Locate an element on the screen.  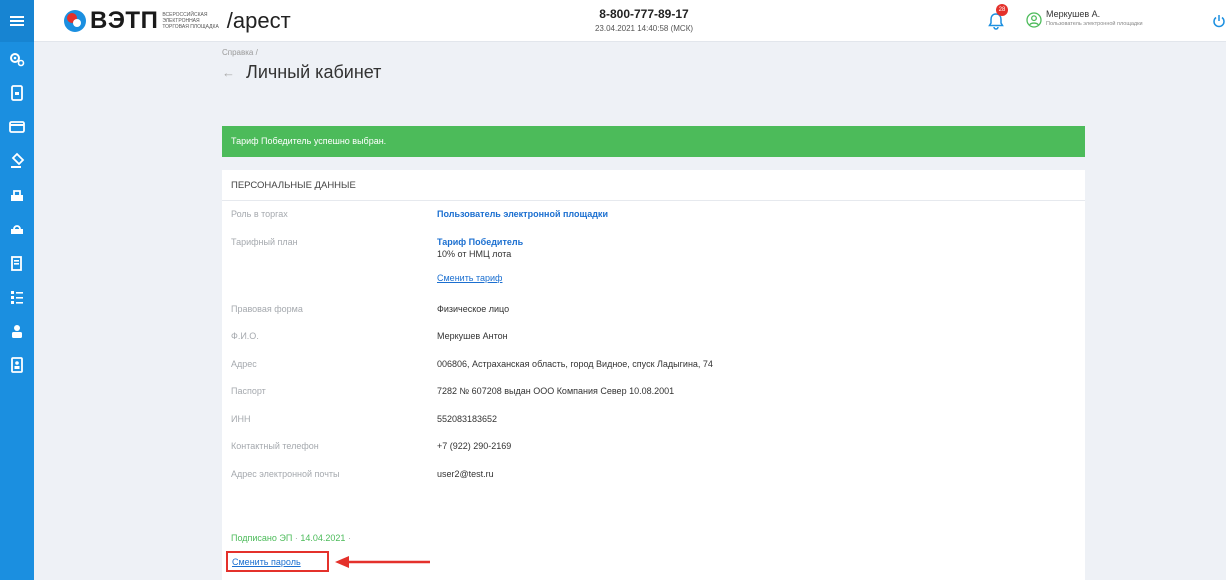
table-row: Ф.И.О. Меркушев Антон is located at coordinates (658, 337).